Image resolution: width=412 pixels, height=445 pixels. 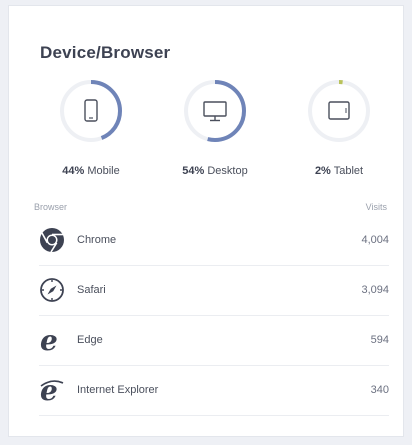 I want to click on desktop-icon, so click(x=215, y=111).